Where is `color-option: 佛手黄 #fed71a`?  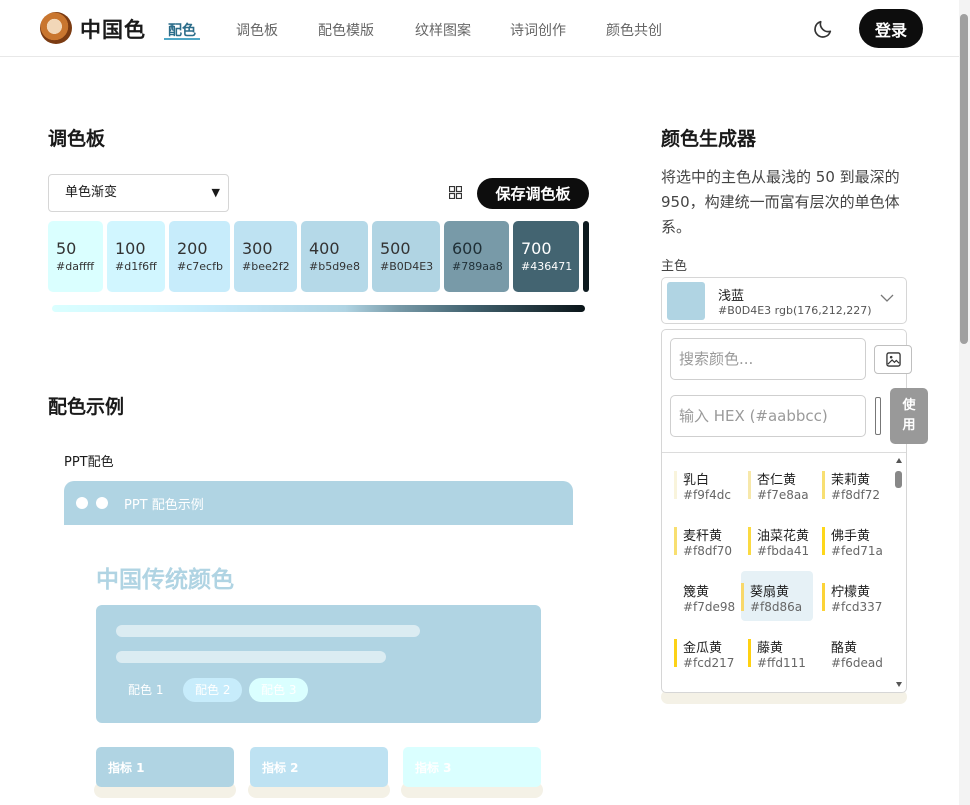 color-option: 佛手黄 #fed71a is located at coordinates (857, 540).